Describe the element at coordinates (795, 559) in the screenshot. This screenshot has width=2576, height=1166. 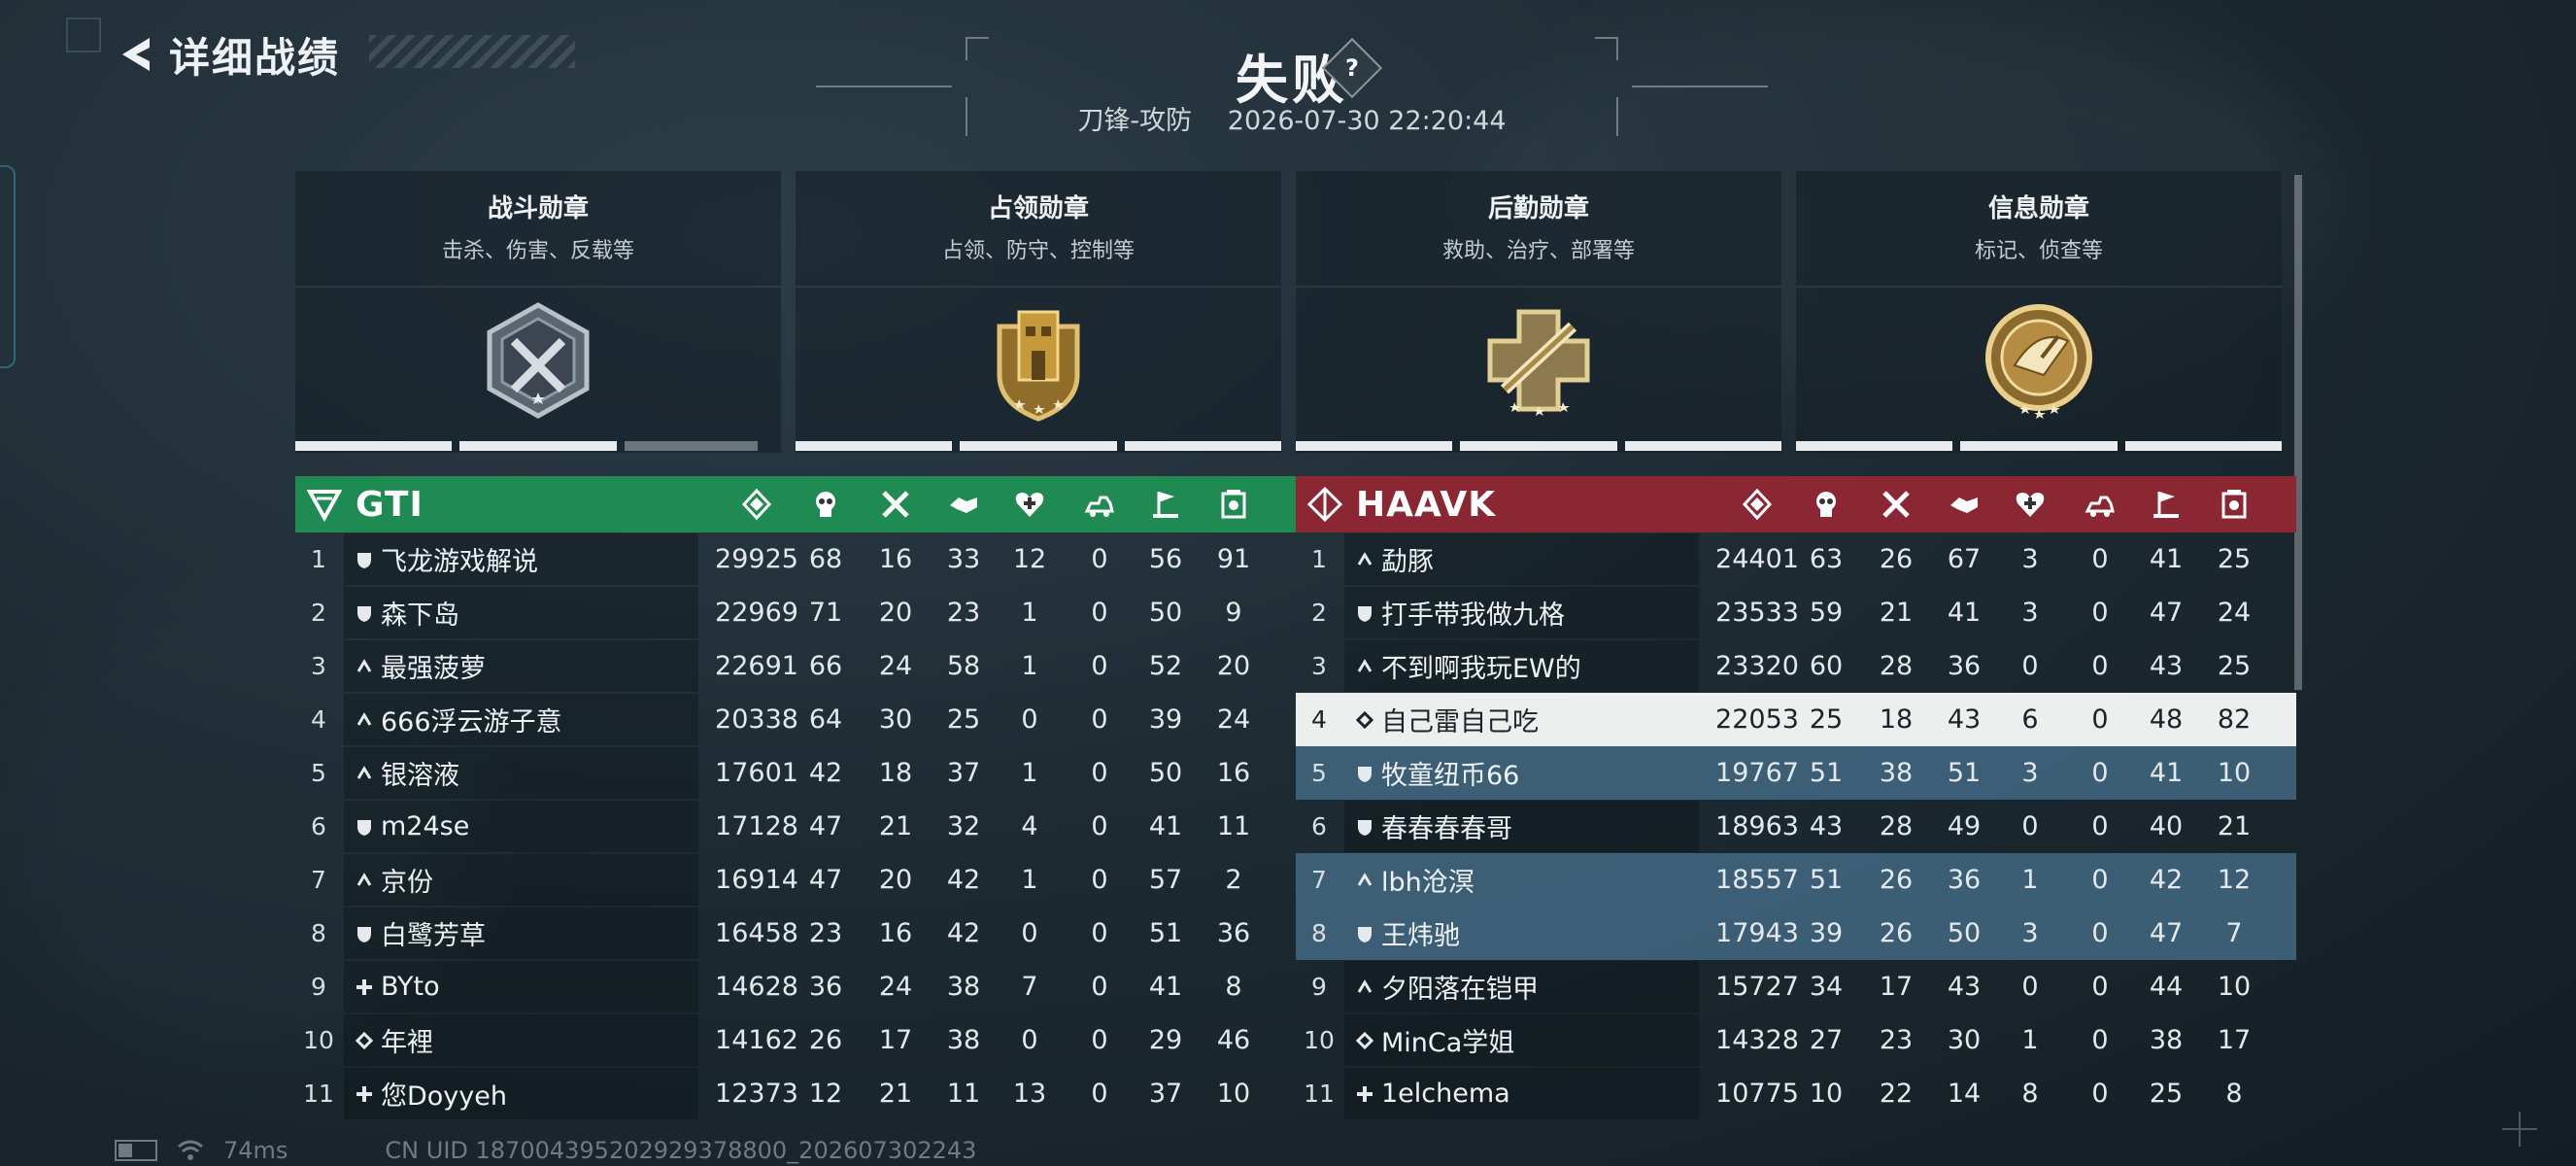
I see `player-row: 1 飞龙游戏解说 29925 68 16 33 12 0 56 91` at that location.